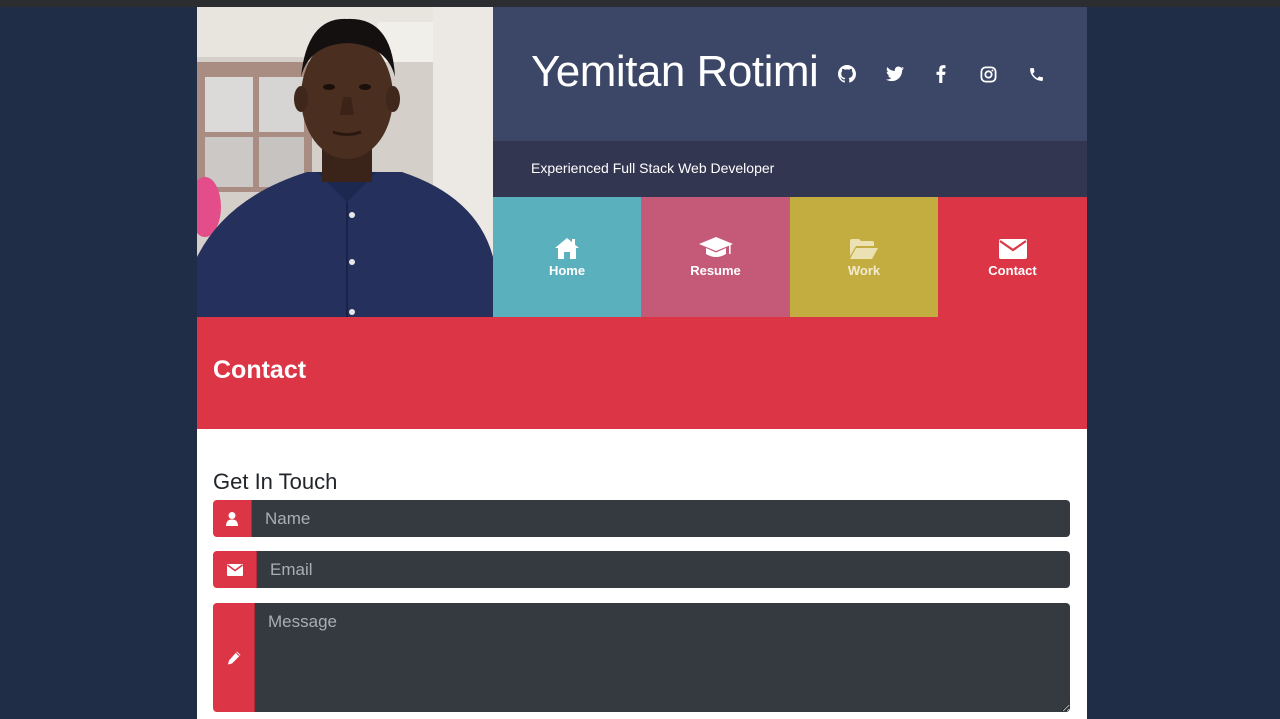 This screenshot has height=719, width=1280. What do you see at coordinates (662, 657) in the screenshot?
I see `message-input` at bounding box center [662, 657].